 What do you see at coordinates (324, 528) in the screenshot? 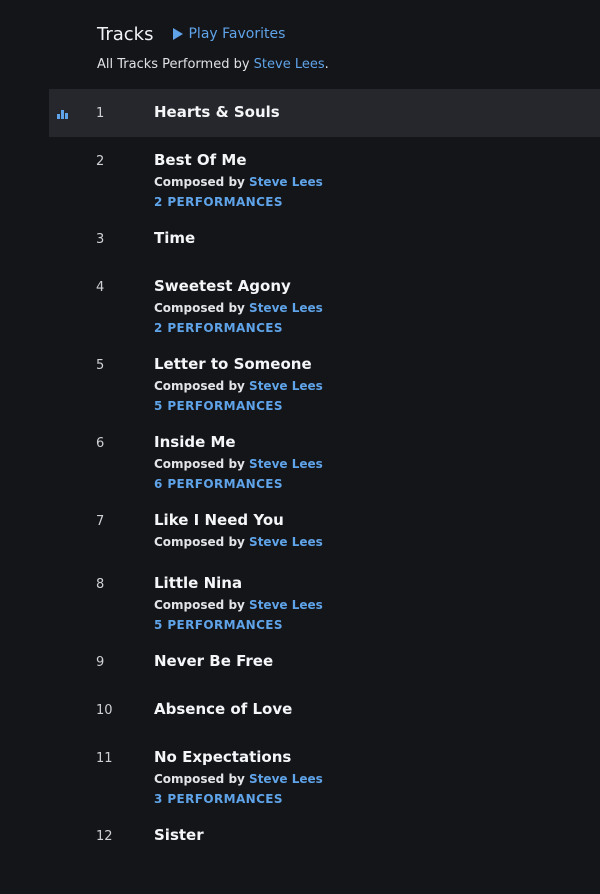
I see `track-row: 7 Like I Need You Composed by Steve Lees` at bounding box center [324, 528].